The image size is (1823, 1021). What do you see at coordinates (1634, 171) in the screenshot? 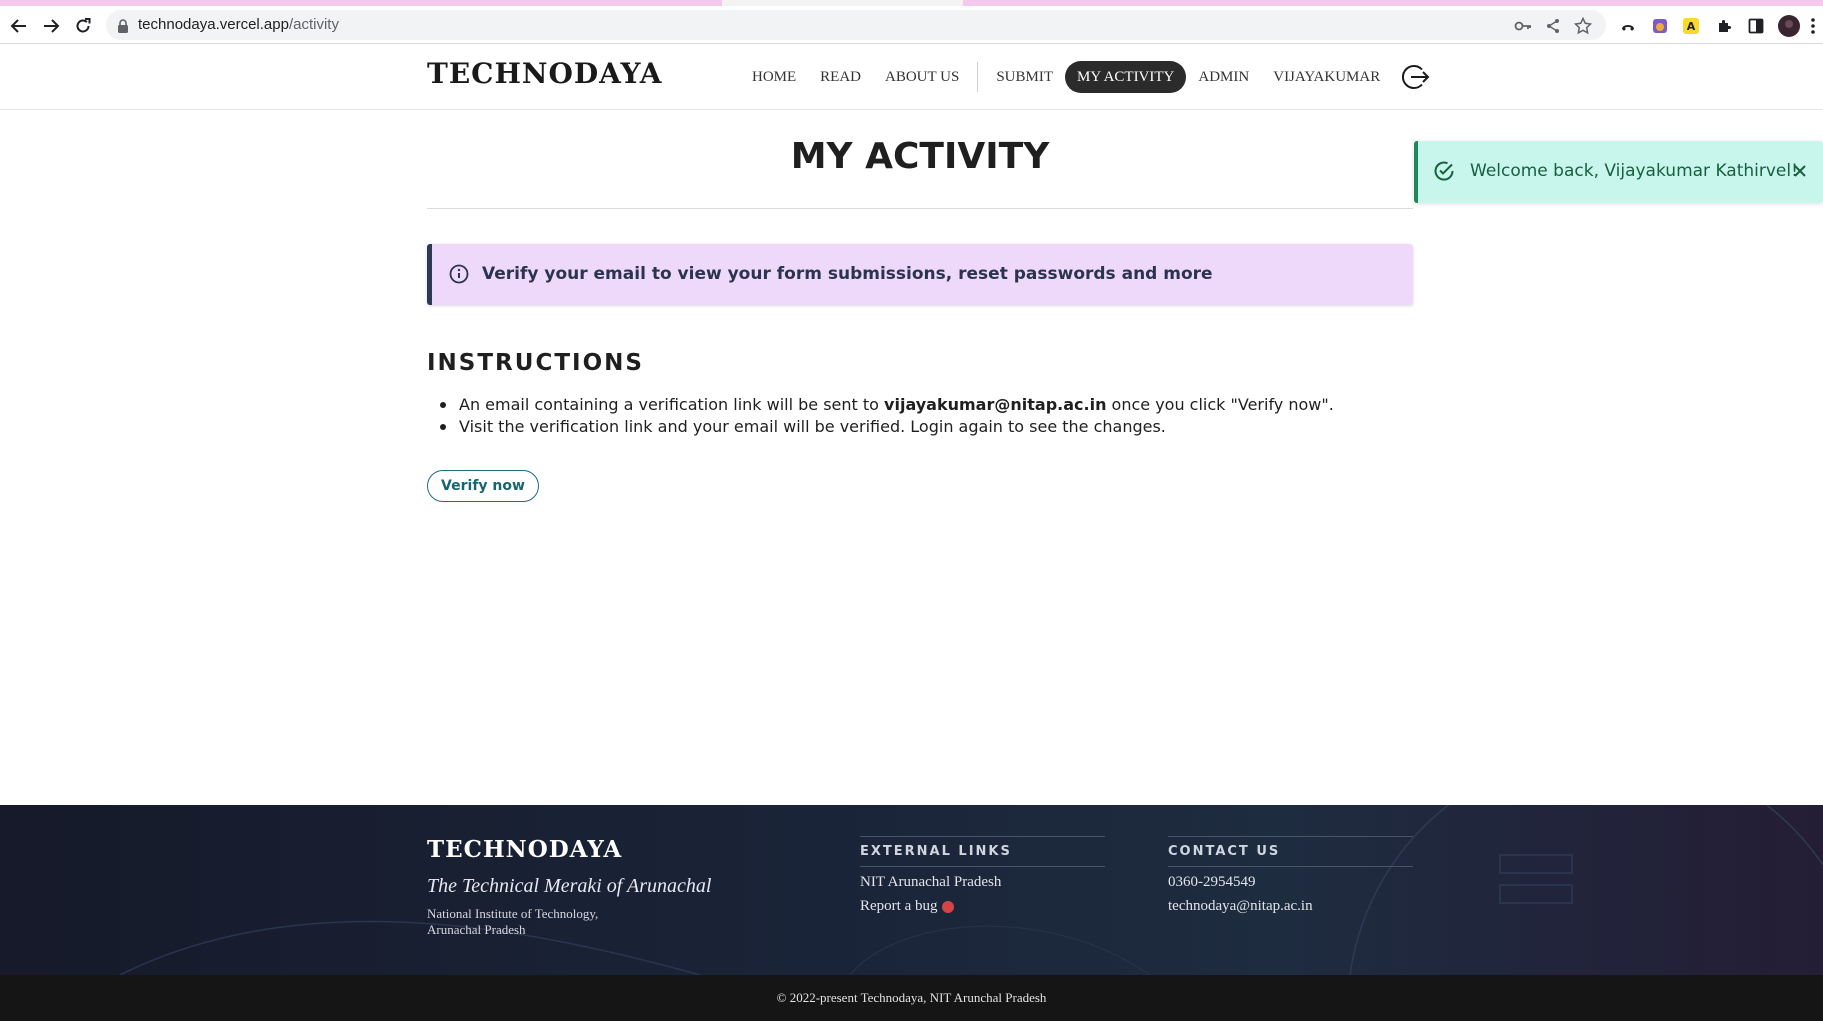
I see `toast-message: Welcome back, Vijayakumar Kathirvel!` at bounding box center [1634, 171].